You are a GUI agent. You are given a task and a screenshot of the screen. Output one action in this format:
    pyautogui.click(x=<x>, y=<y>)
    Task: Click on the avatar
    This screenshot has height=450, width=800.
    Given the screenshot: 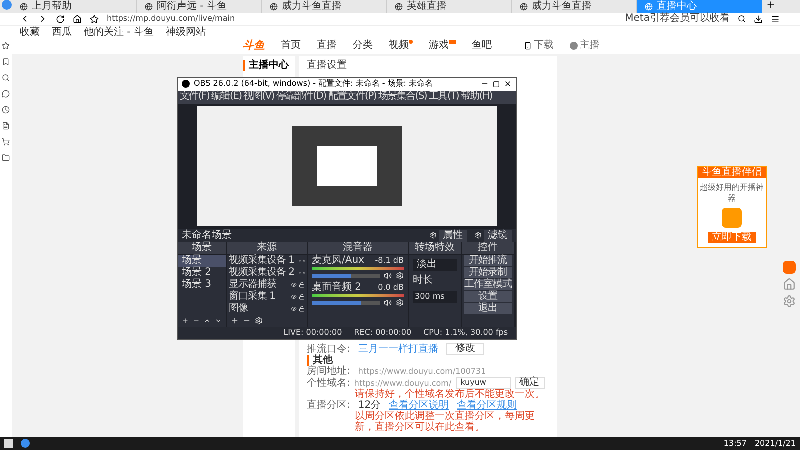 What is the action you would take?
    pyautogui.click(x=574, y=46)
    